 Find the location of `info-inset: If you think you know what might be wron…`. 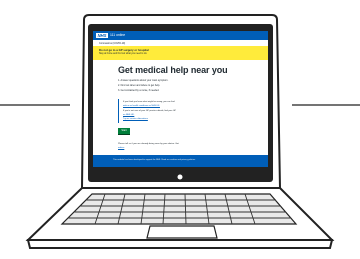

info-inset: If you think you know what might be wron… is located at coordinates (153, 111).